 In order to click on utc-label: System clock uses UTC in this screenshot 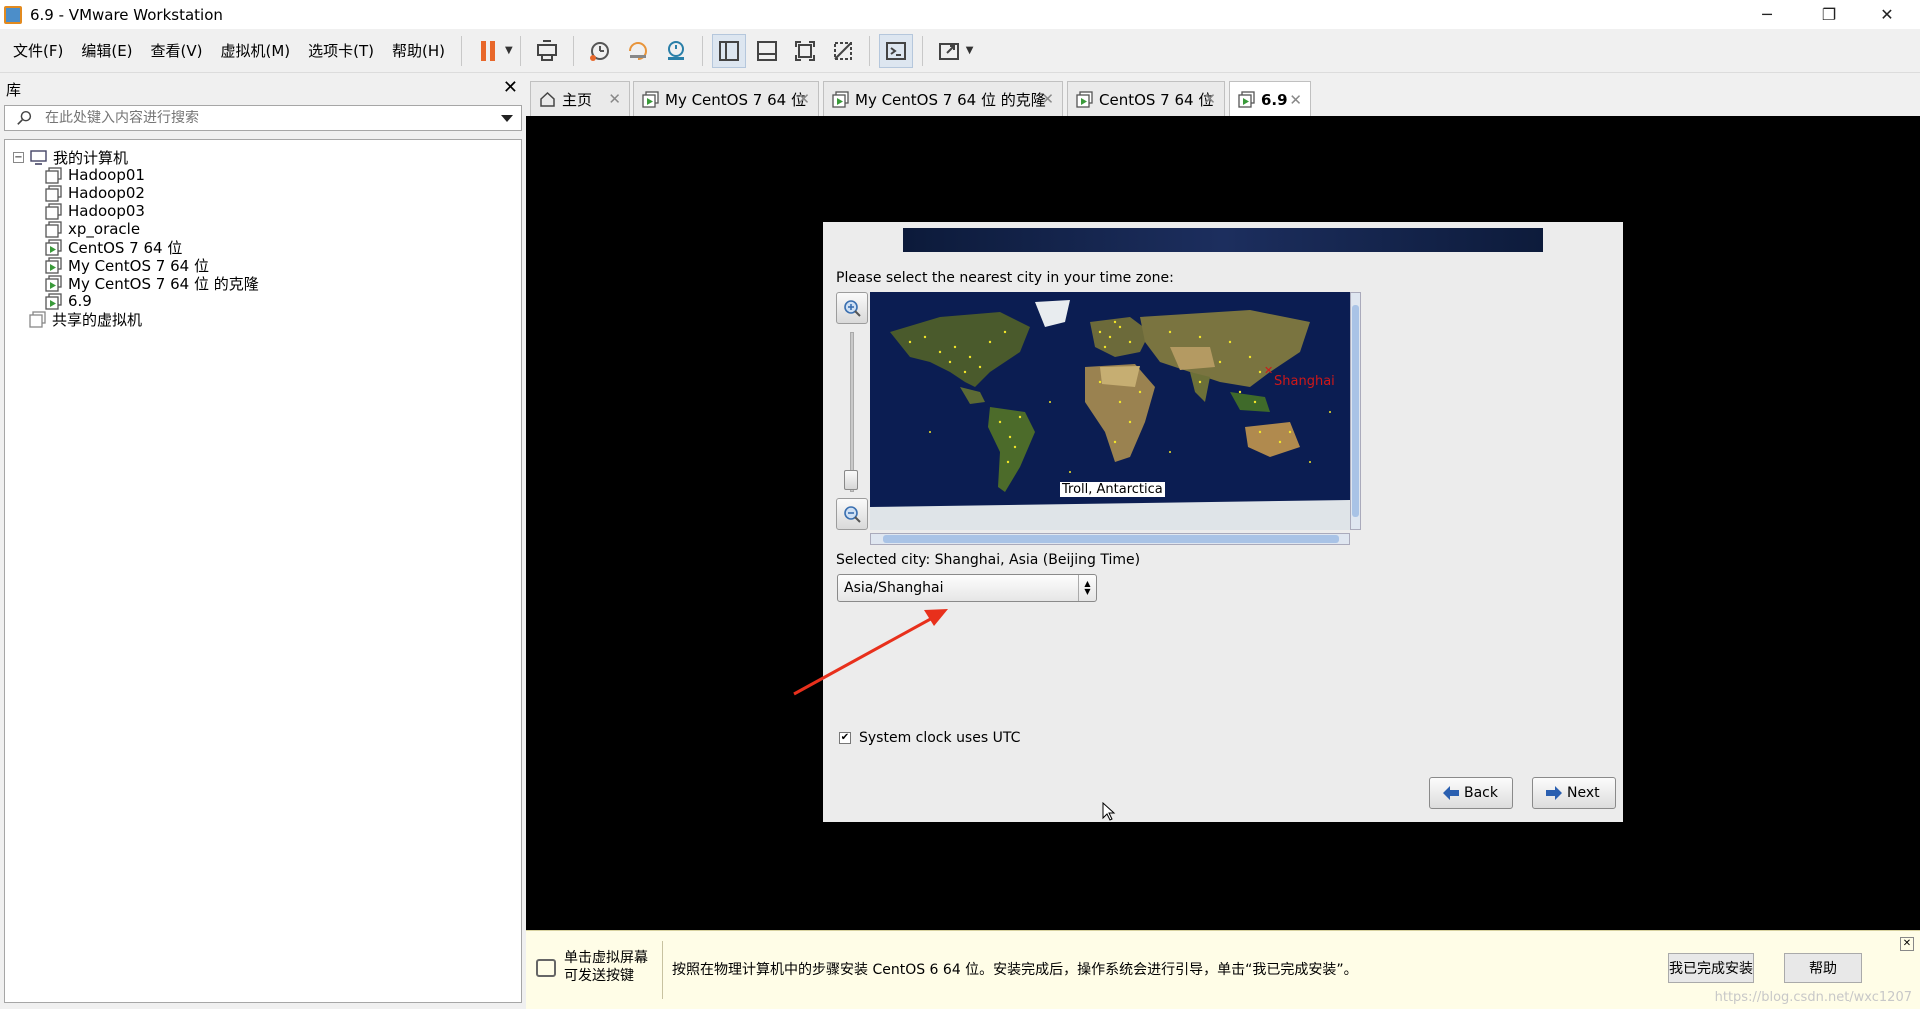, I will do `click(940, 738)`.